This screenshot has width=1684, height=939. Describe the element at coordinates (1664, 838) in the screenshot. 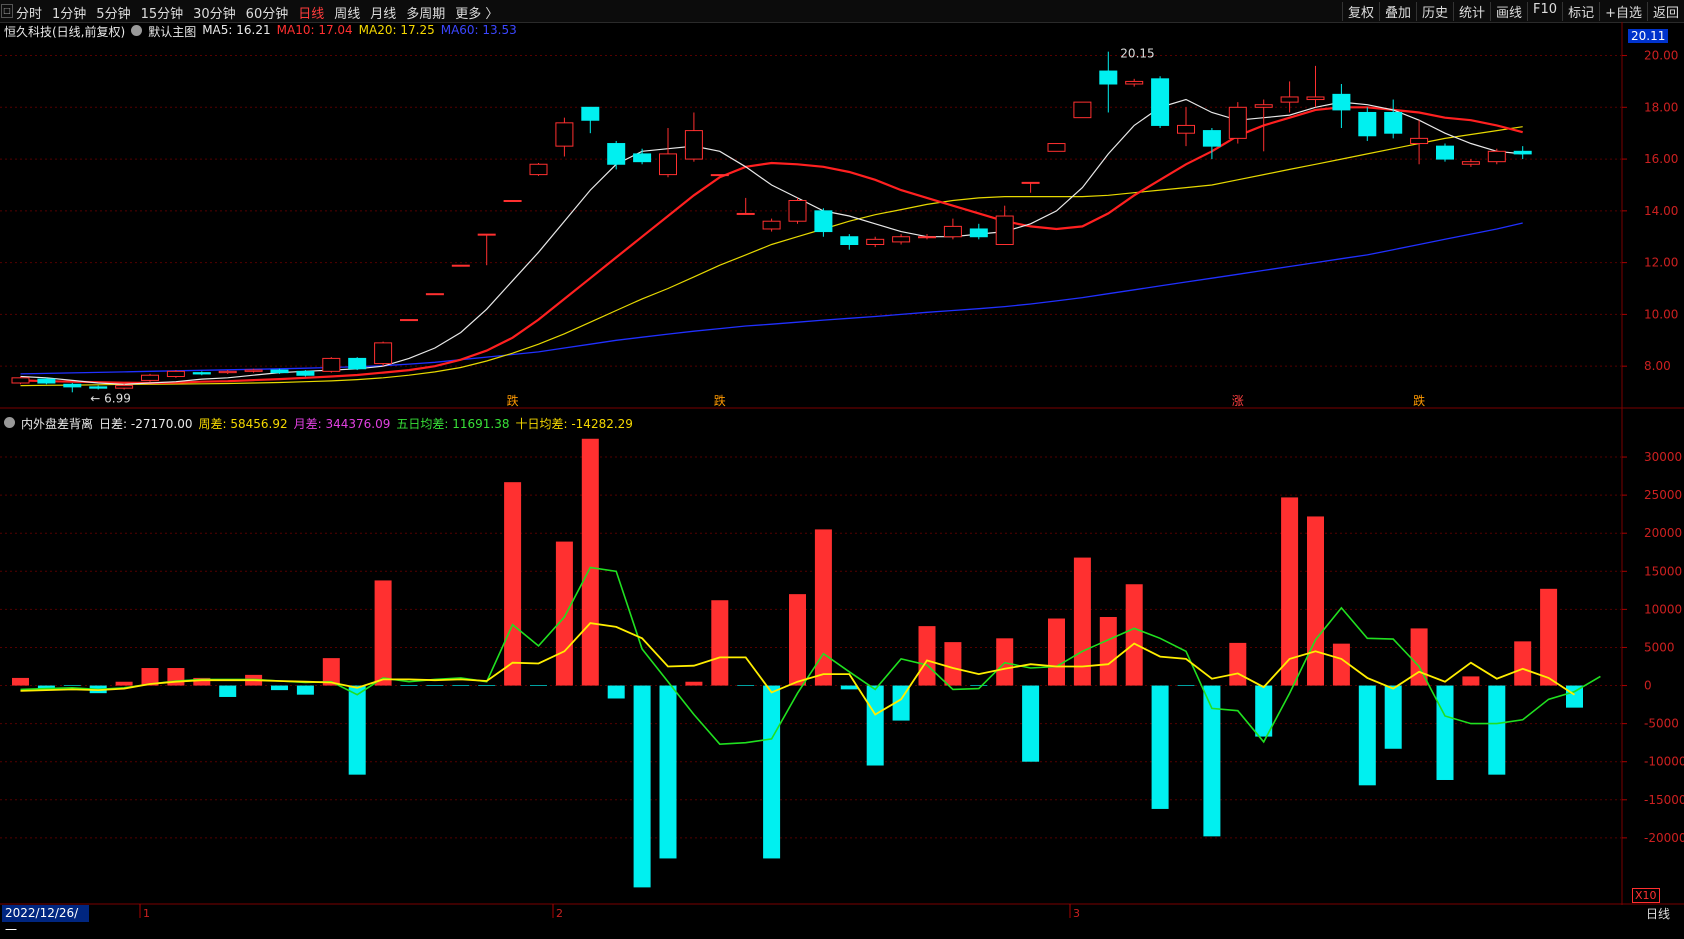

I see `indicator-tick-label: -20000` at that location.